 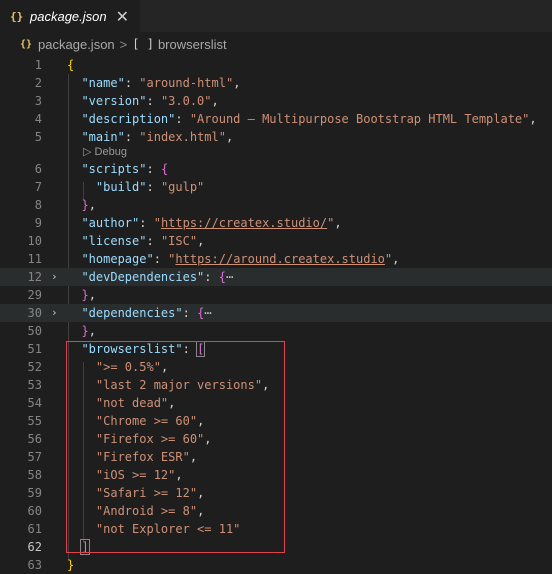 I want to click on breadcrumb-file: package.json, so click(x=76, y=44).